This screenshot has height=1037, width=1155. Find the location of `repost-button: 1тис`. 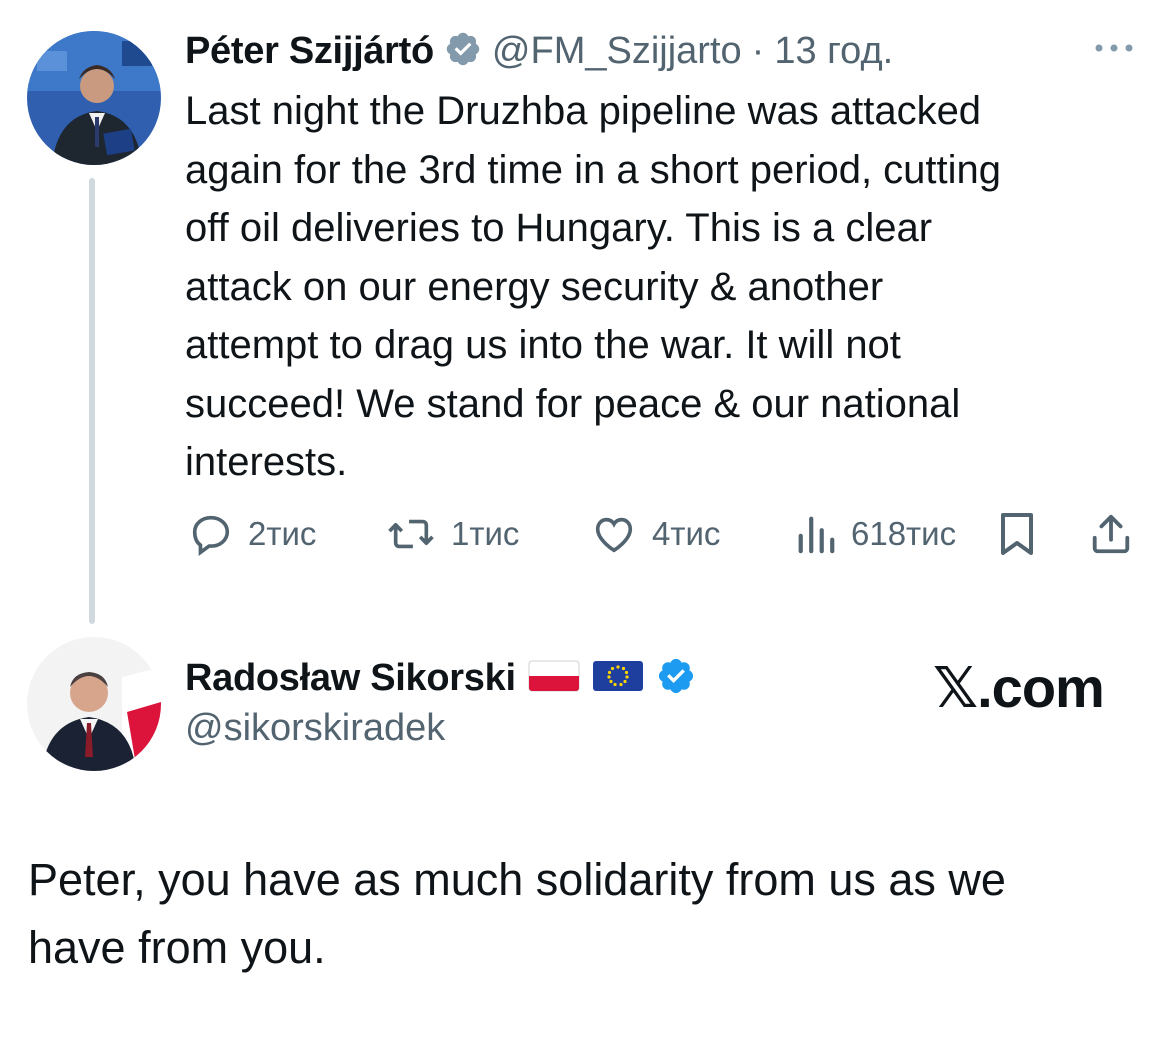

repost-button: 1тис is located at coordinates (452, 534).